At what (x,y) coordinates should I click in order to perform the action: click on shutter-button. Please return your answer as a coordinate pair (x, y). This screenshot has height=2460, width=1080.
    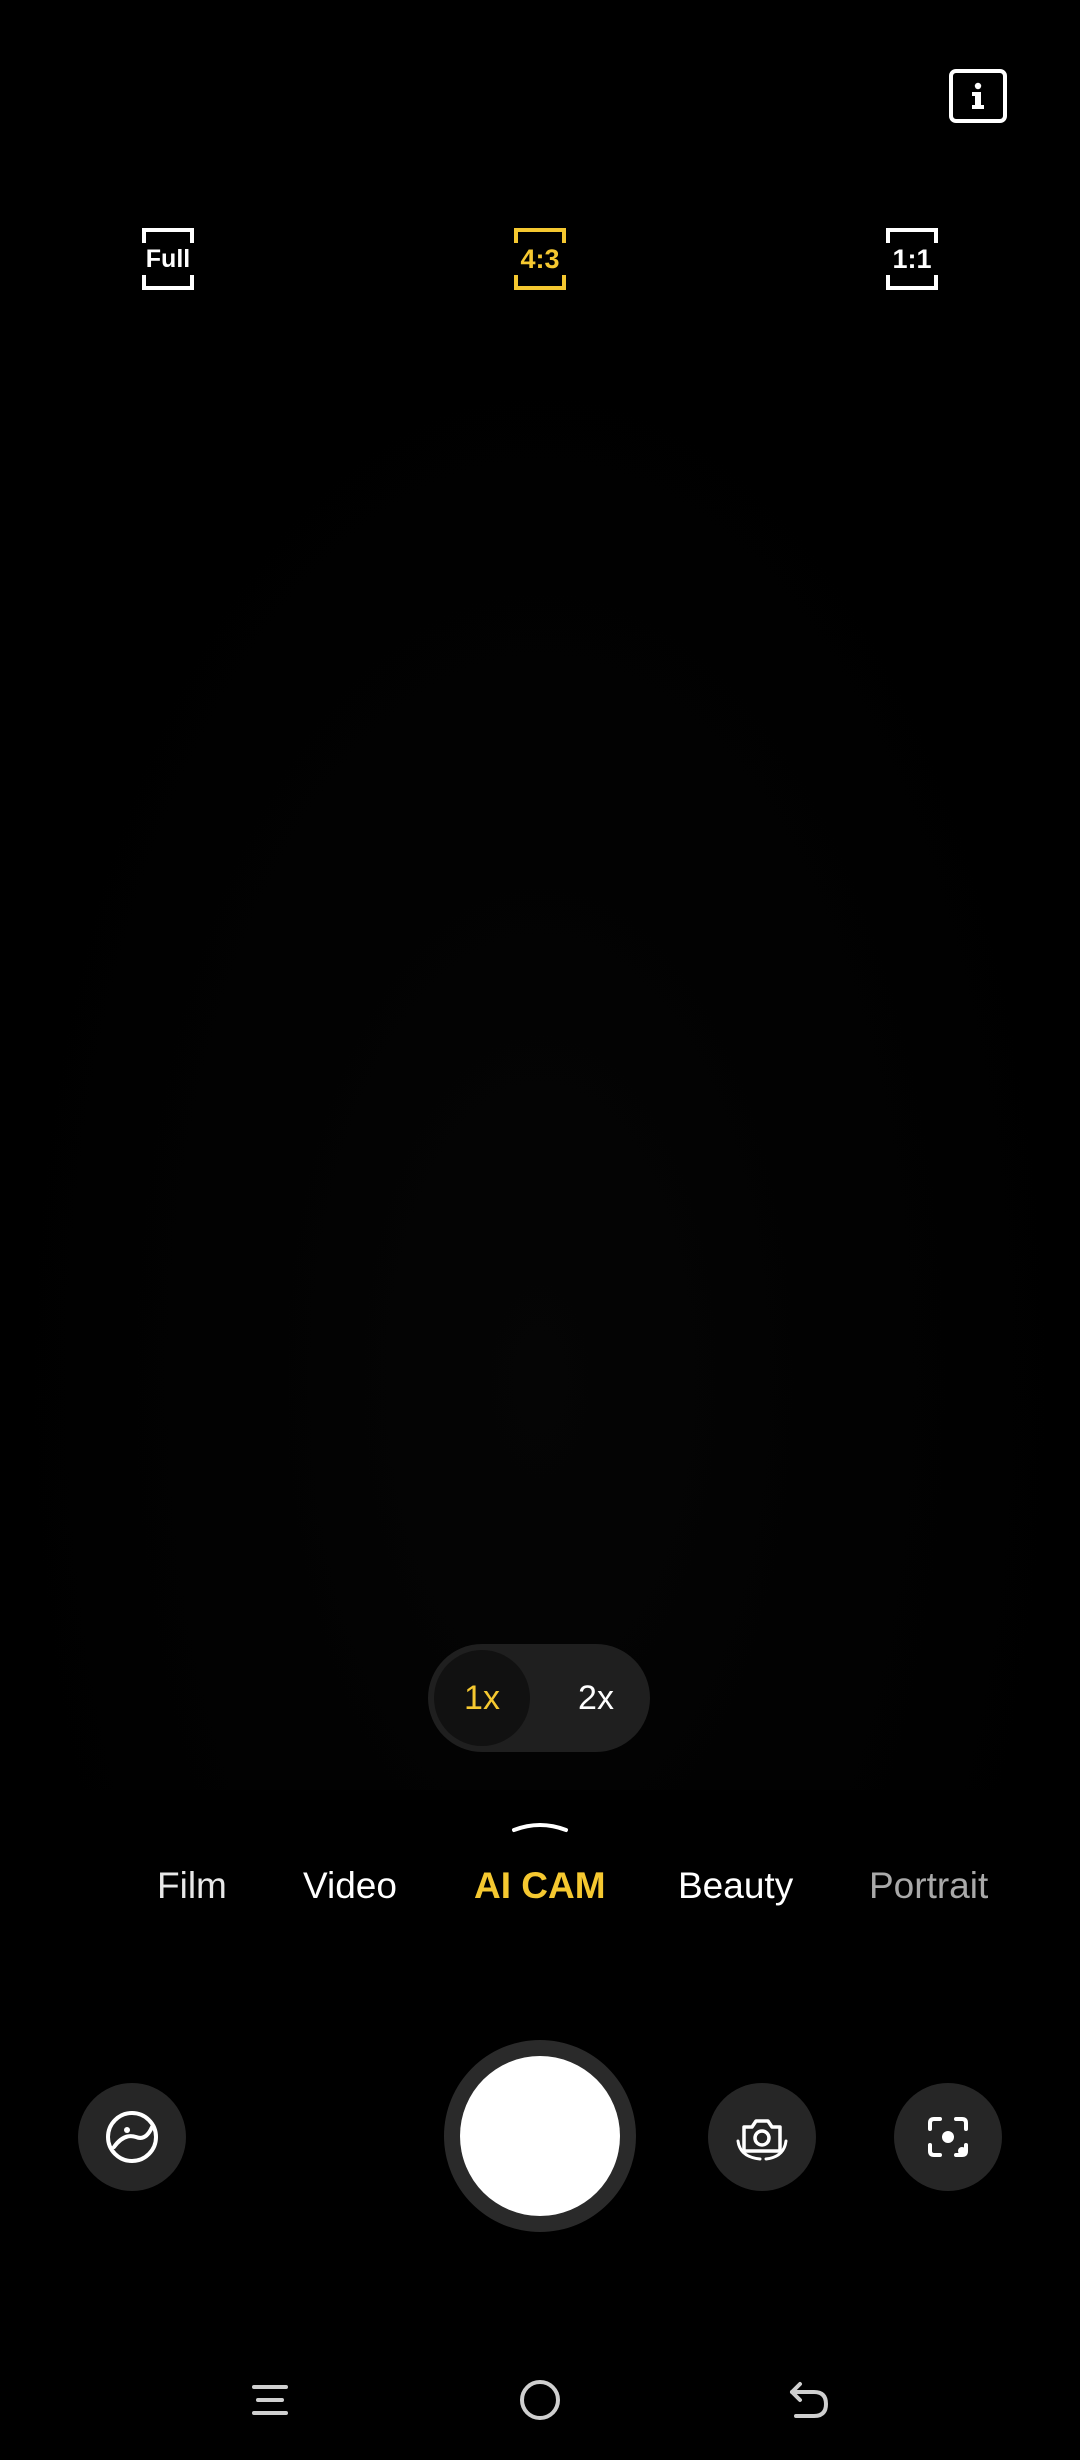
    Looking at the image, I should click on (540, 2136).